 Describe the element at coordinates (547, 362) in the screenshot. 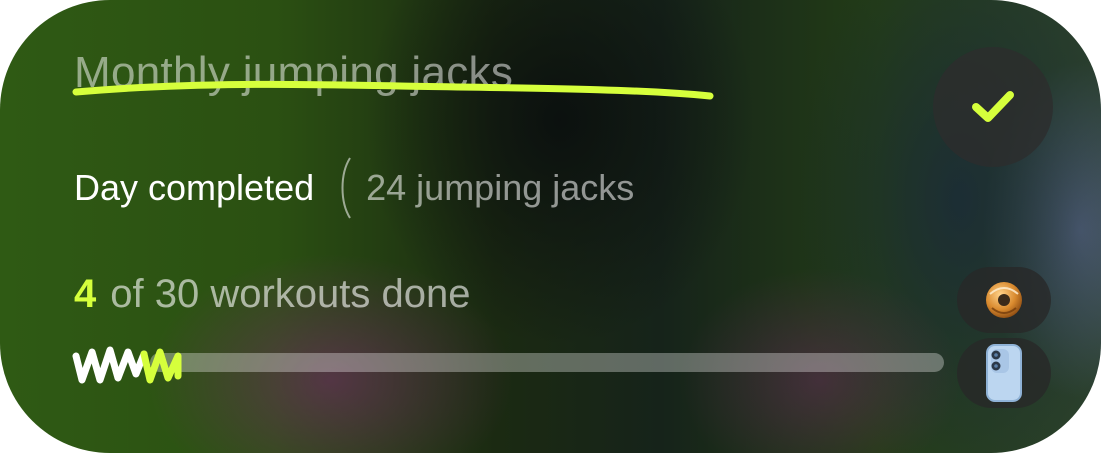

I see `progress-track` at that location.